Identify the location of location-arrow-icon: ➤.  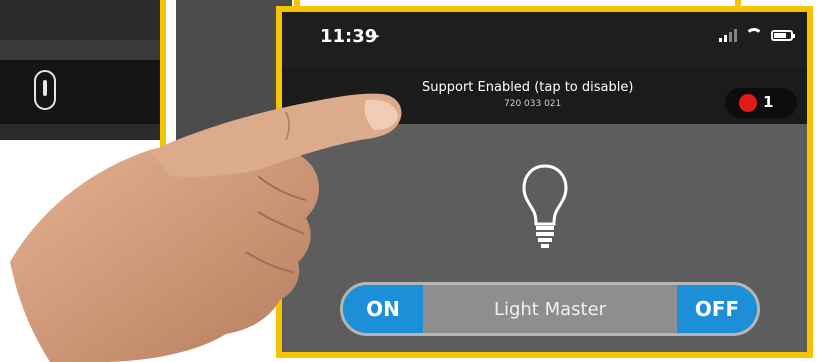
(375, 36).